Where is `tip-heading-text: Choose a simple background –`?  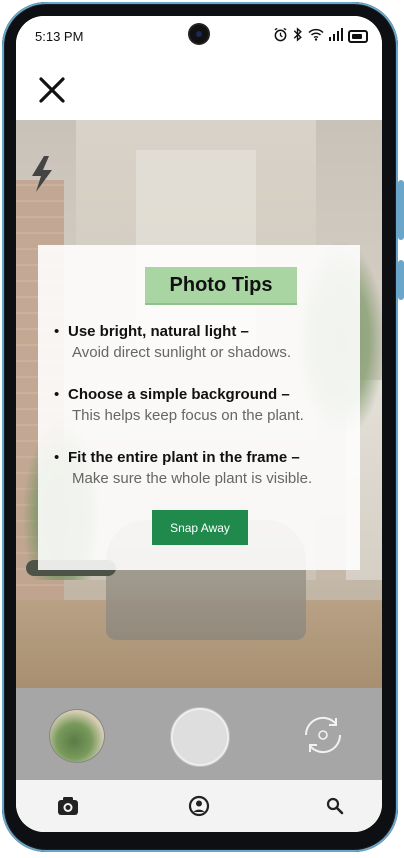
tip-heading-text: Choose a simple background – is located at coordinates (179, 394).